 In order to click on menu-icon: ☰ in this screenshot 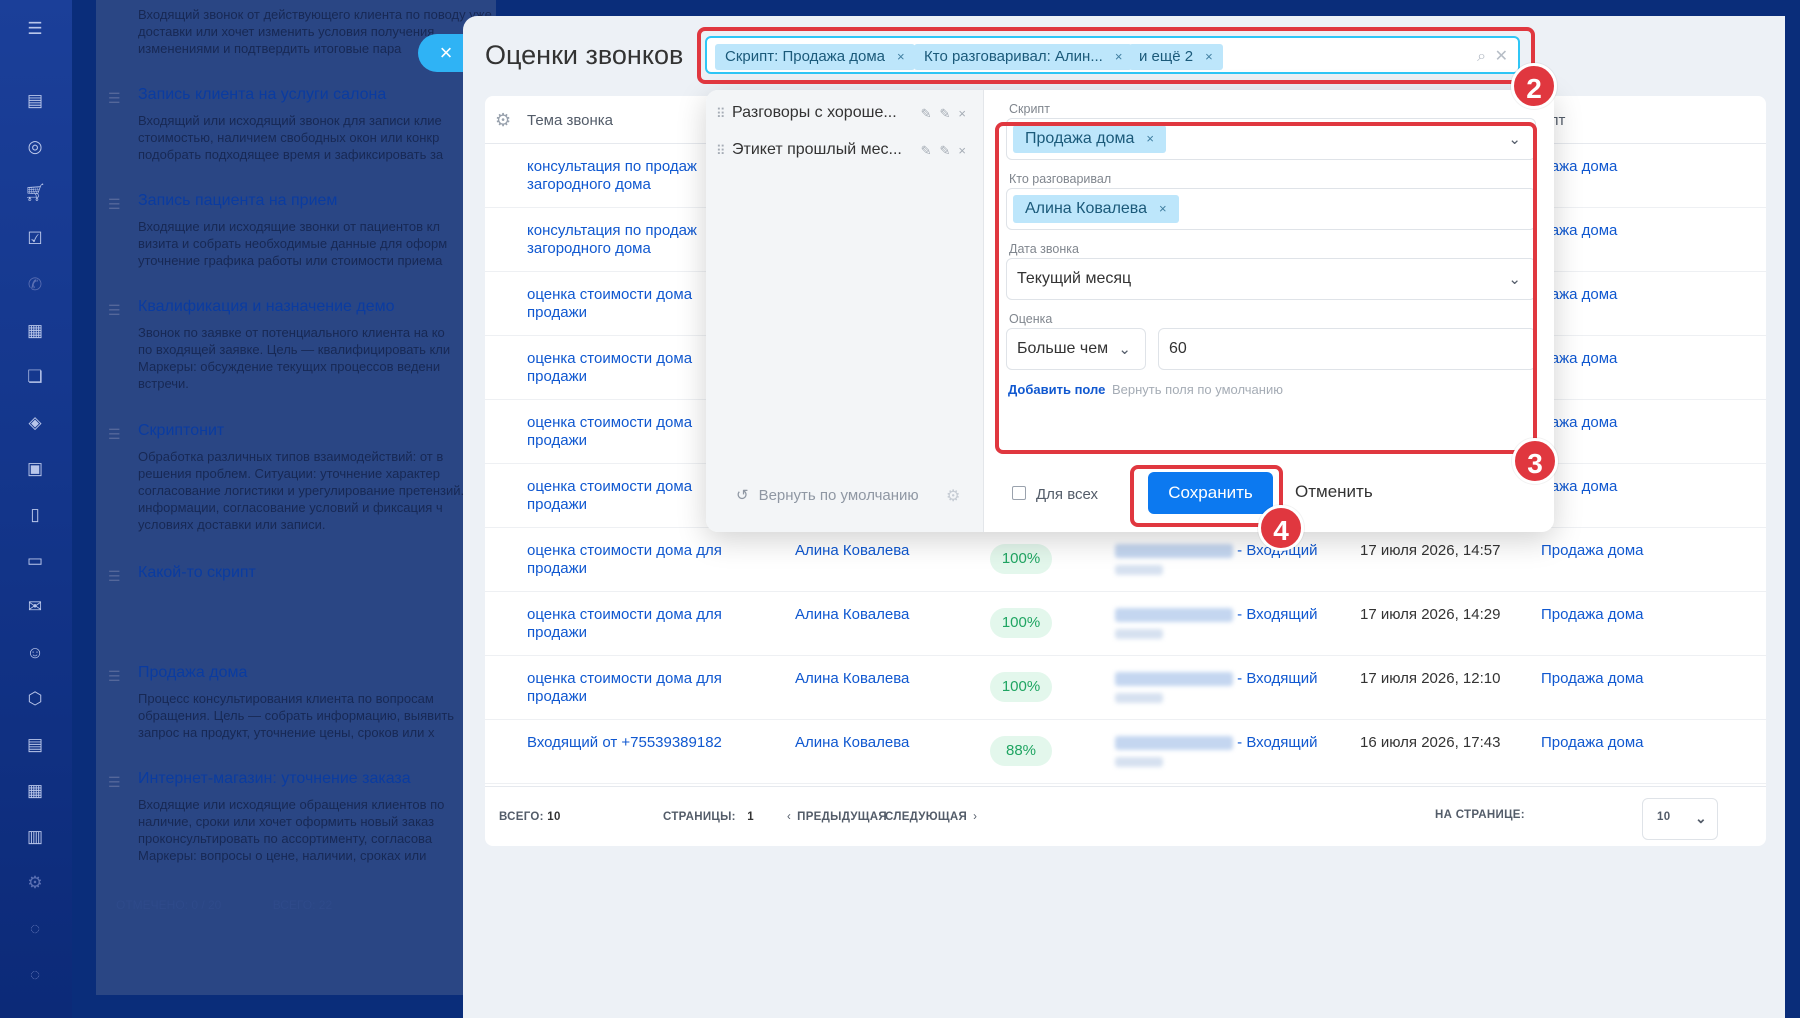, I will do `click(35, 29)`.